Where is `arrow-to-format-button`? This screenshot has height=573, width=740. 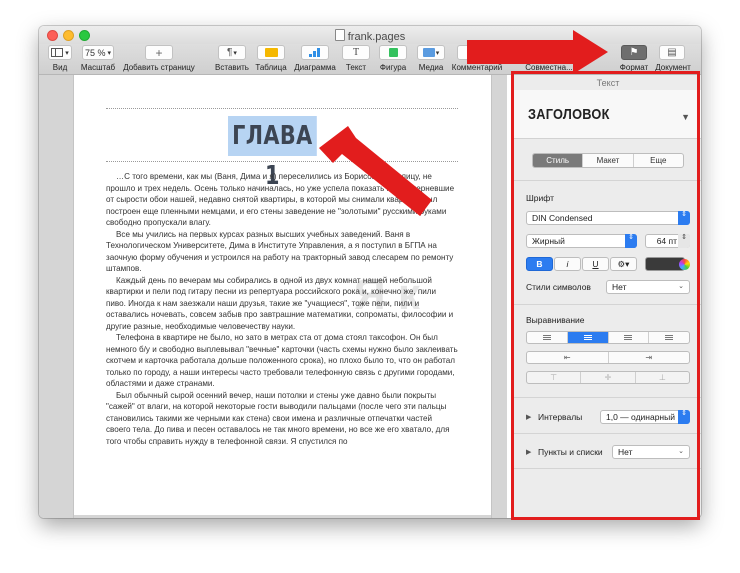
arrow-to-format-button is located at coordinates (537, 52).